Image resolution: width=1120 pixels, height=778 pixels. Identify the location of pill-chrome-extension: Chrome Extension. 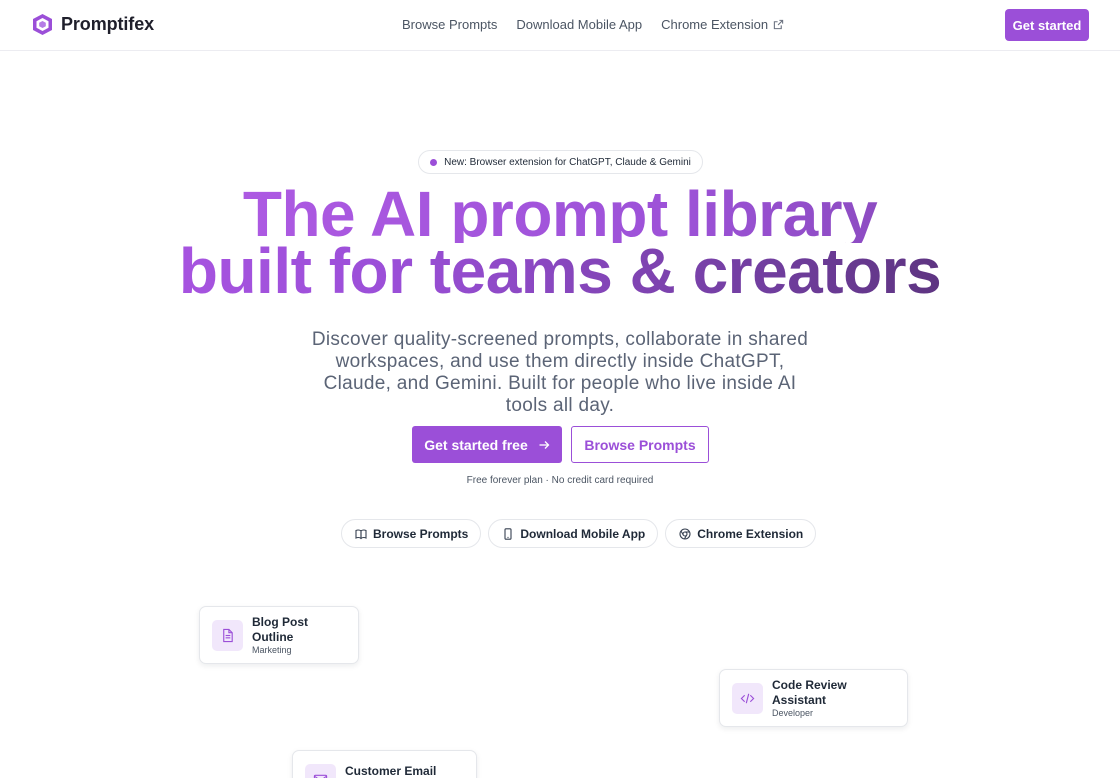
(741, 533).